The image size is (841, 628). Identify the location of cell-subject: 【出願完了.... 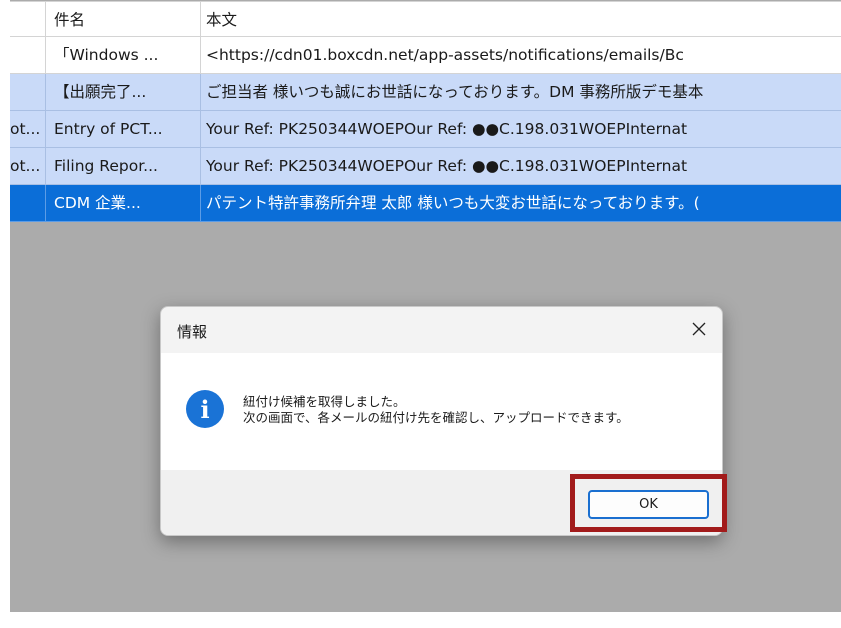
(123, 92).